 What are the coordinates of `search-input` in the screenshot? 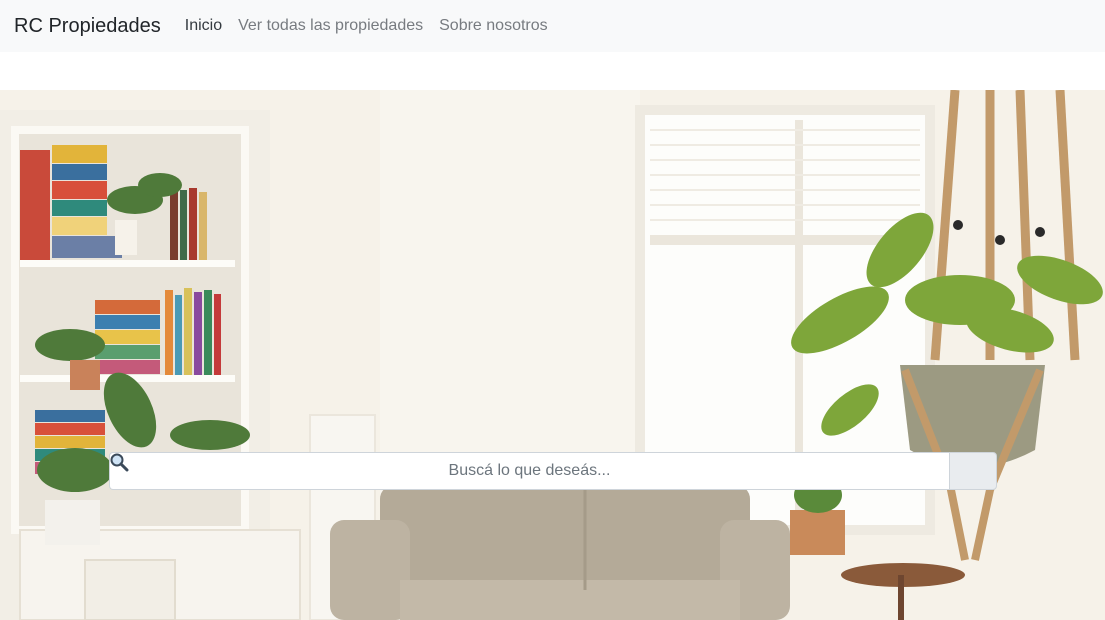 It's located at (529, 471).